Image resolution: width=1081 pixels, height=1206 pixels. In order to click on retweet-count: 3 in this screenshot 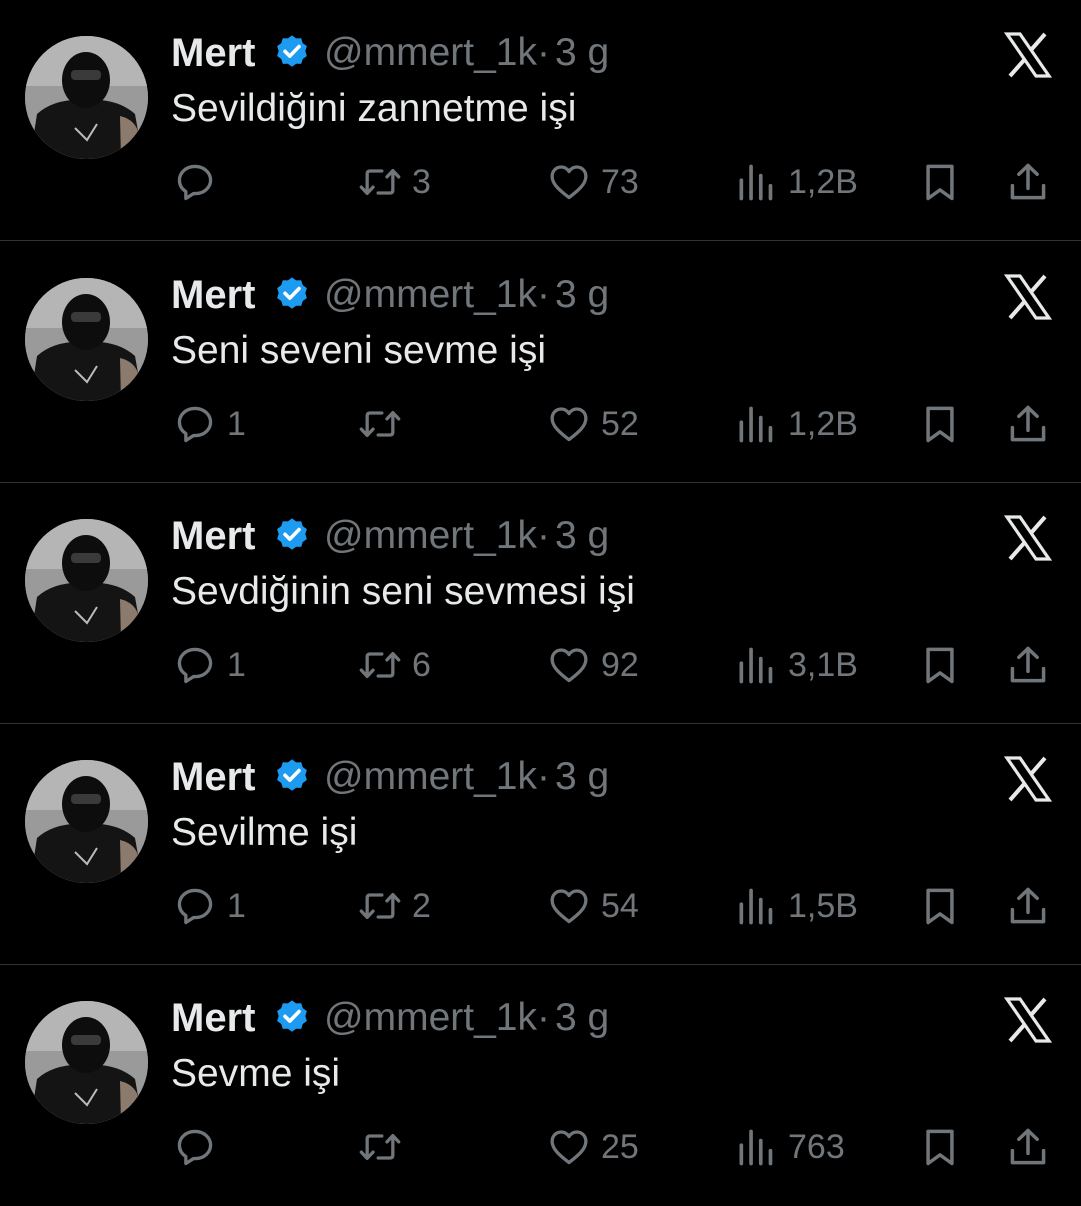, I will do `click(421, 181)`.